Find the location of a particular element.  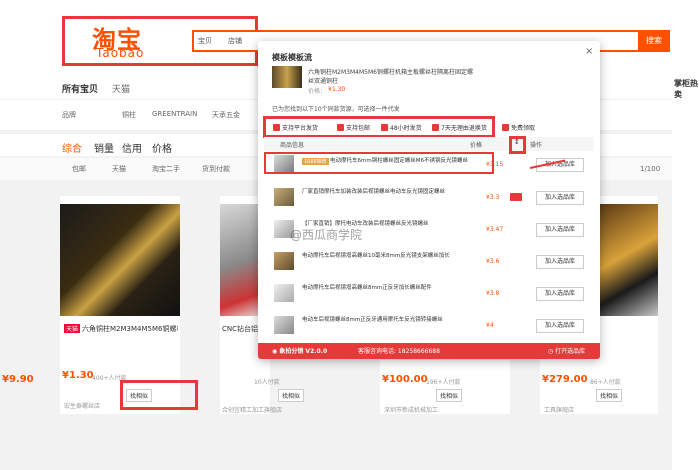

price-badge is located at coordinates (516, 197).